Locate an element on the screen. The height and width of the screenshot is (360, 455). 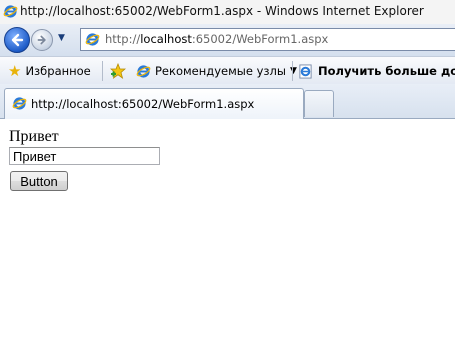
address-url: http://localhost:65002/WebForm1.aspx is located at coordinates (216, 39).